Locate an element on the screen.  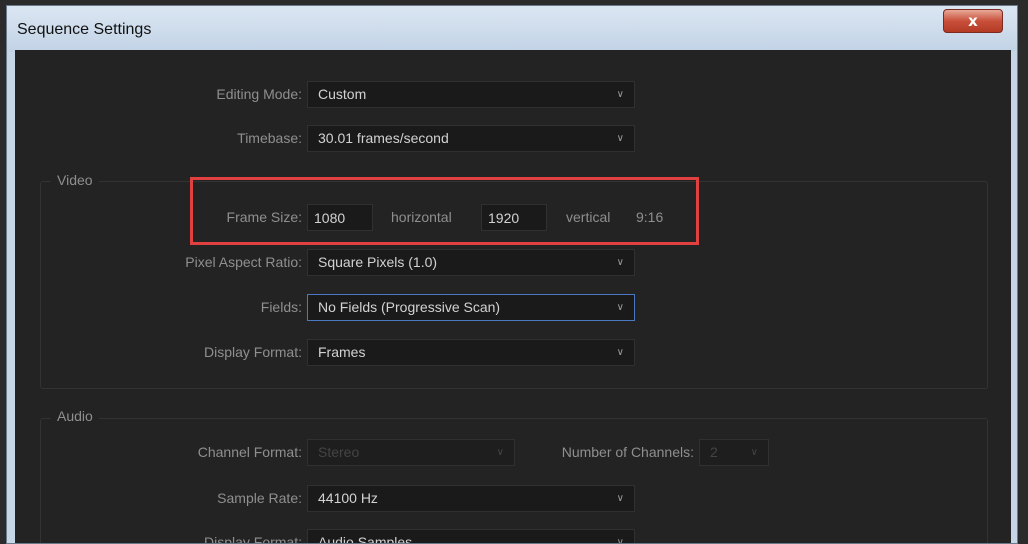
channel-format-label: Channel Format: is located at coordinates (249, 452).